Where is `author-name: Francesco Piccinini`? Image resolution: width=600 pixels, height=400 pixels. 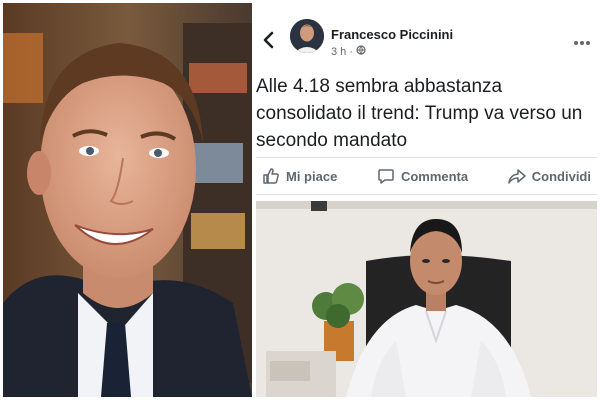
author-name: Francesco Piccinini is located at coordinates (392, 34).